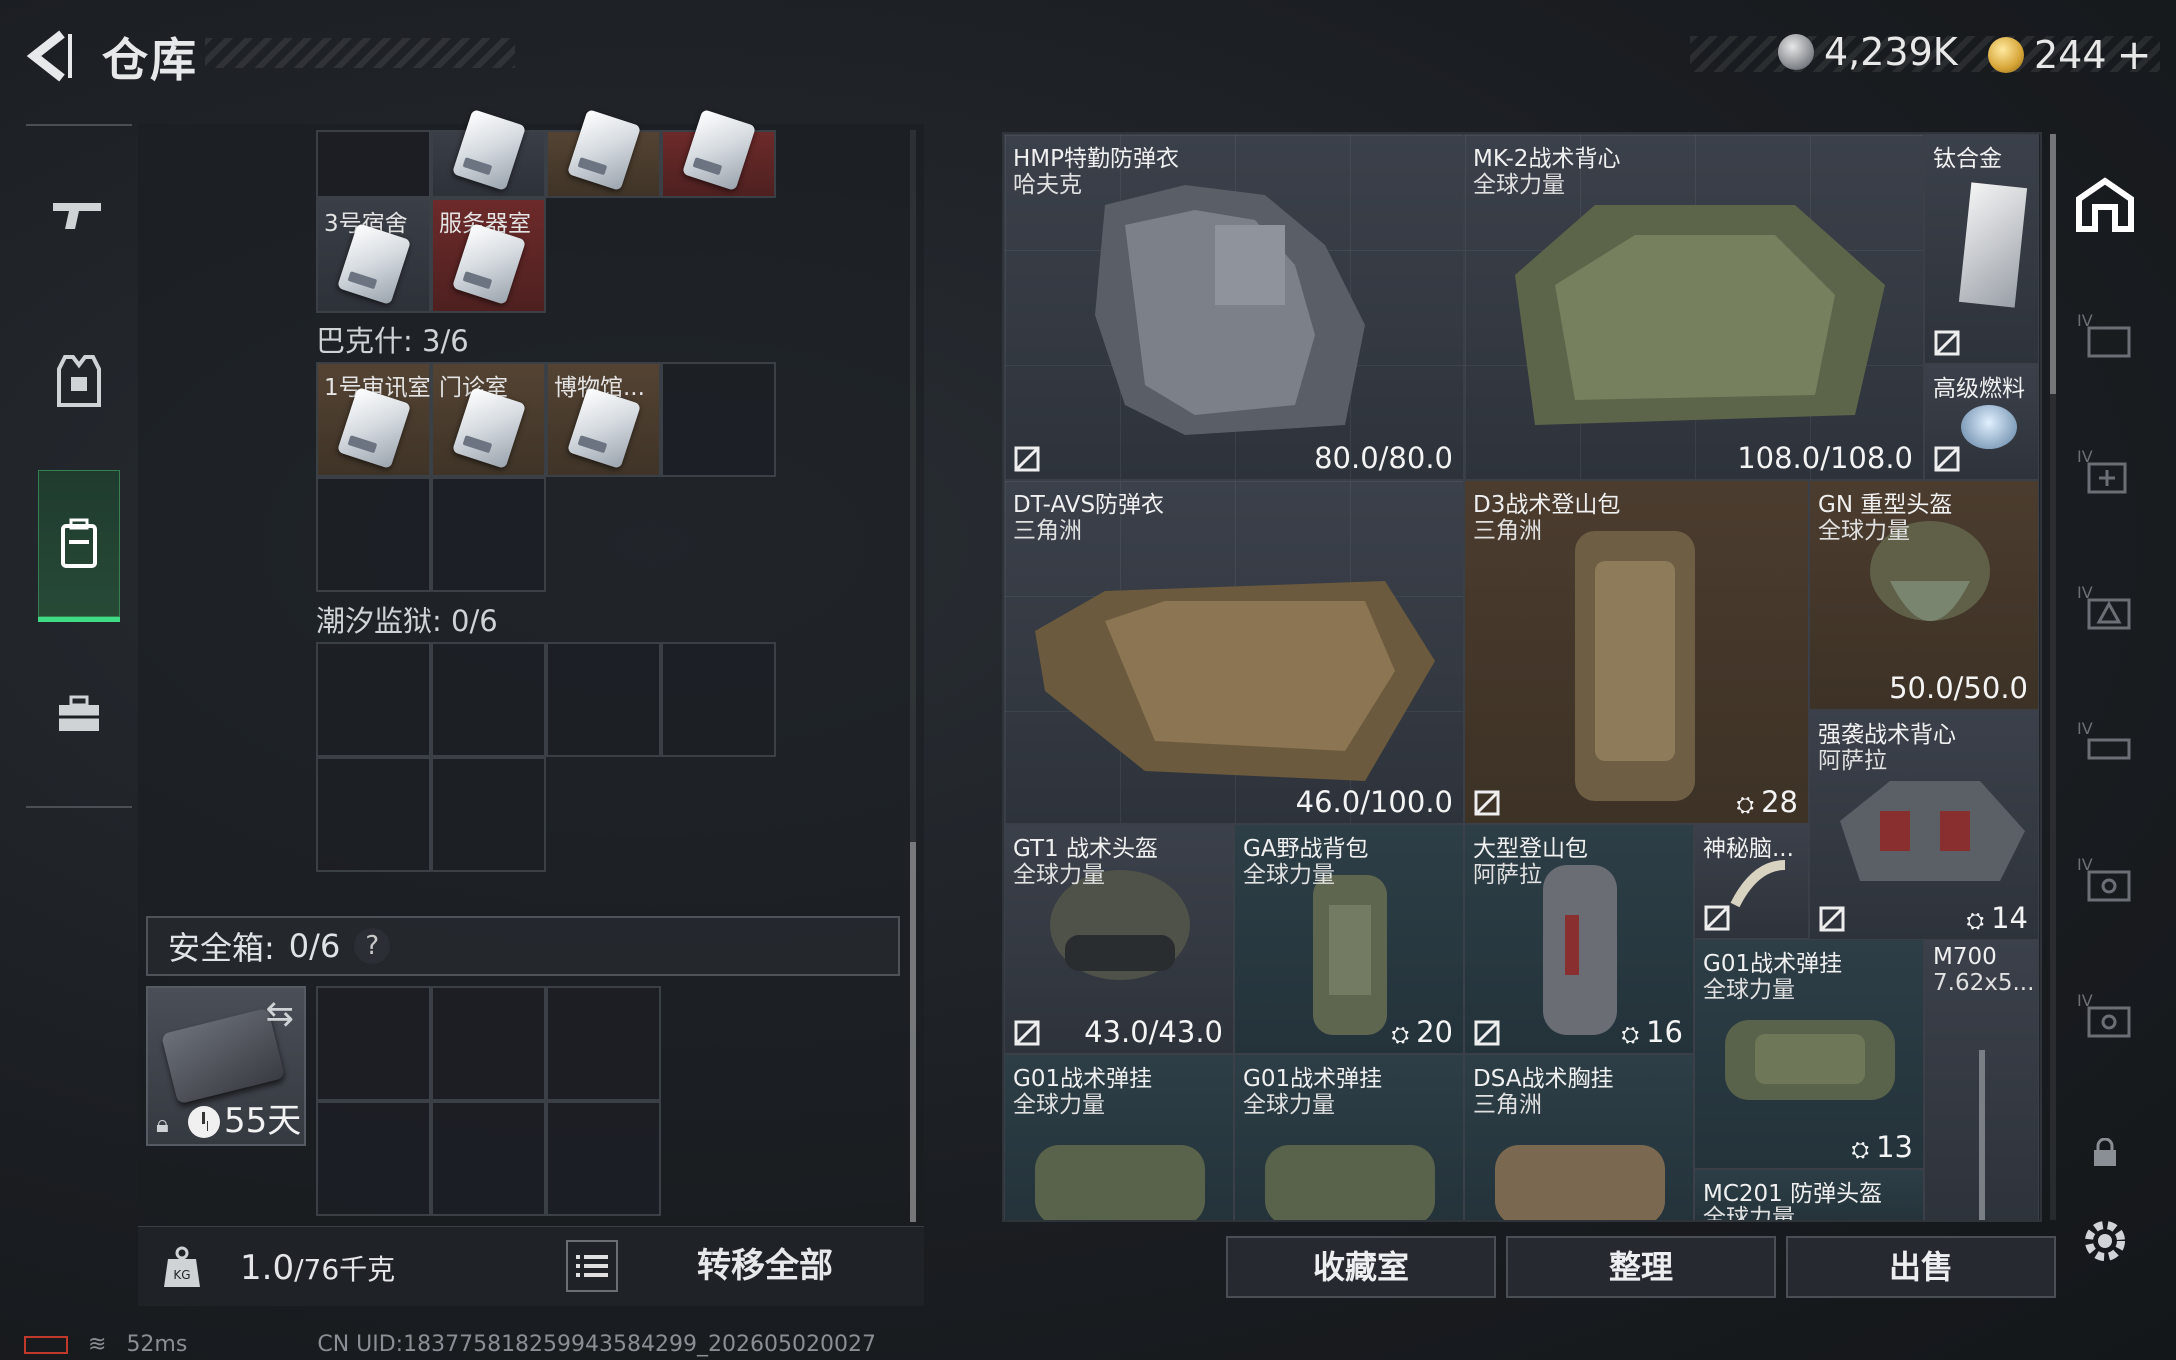 This screenshot has width=2176, height=1360. I want to click on item-dsa-chest-rig: DSA战术胸挂 三角洲, so click(1579, 1137).